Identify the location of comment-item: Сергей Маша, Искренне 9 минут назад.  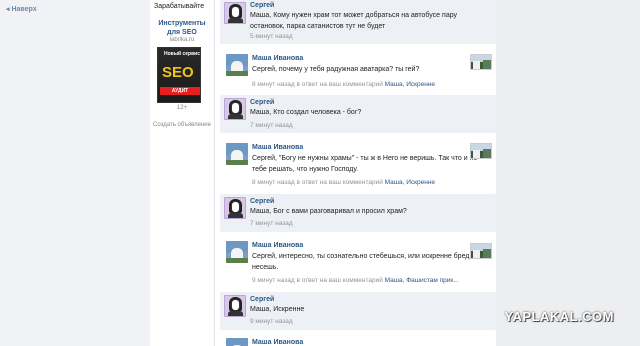
(358, 311).